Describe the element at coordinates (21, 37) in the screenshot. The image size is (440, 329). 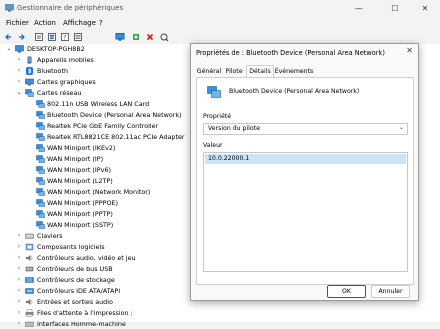
I see `forward-icon` at that location.